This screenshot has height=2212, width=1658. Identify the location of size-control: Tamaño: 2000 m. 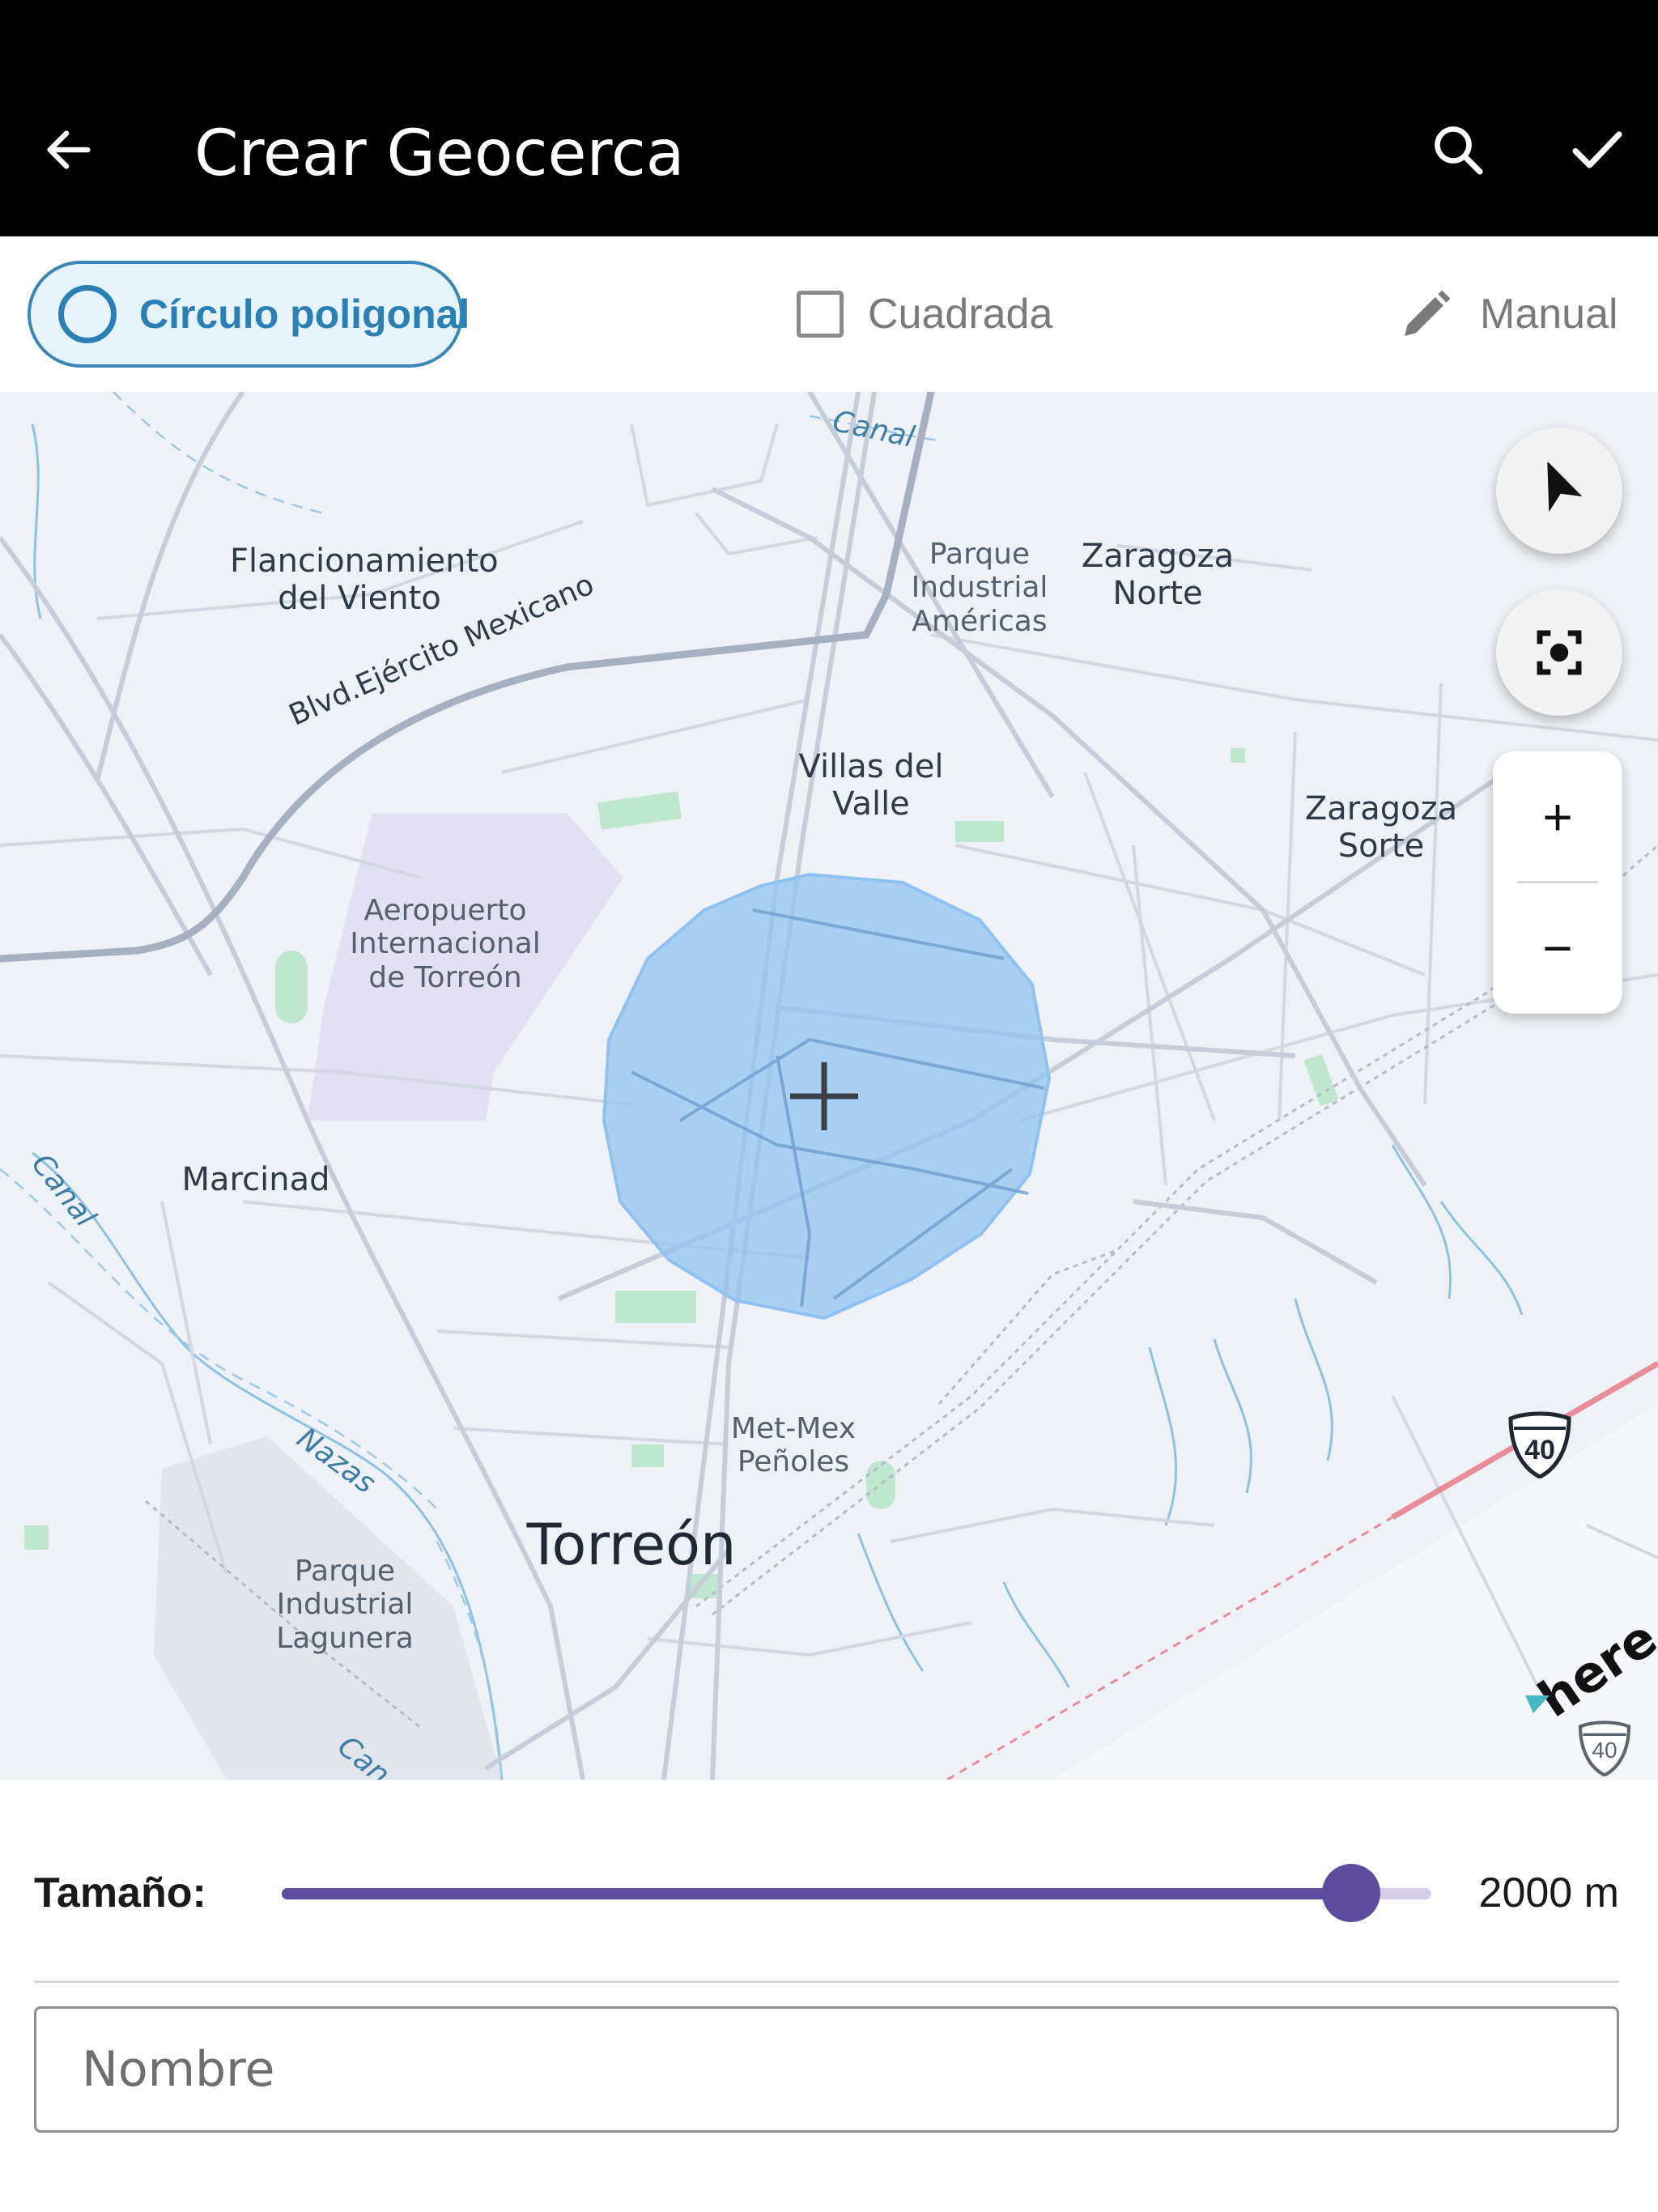
(829, 1881).